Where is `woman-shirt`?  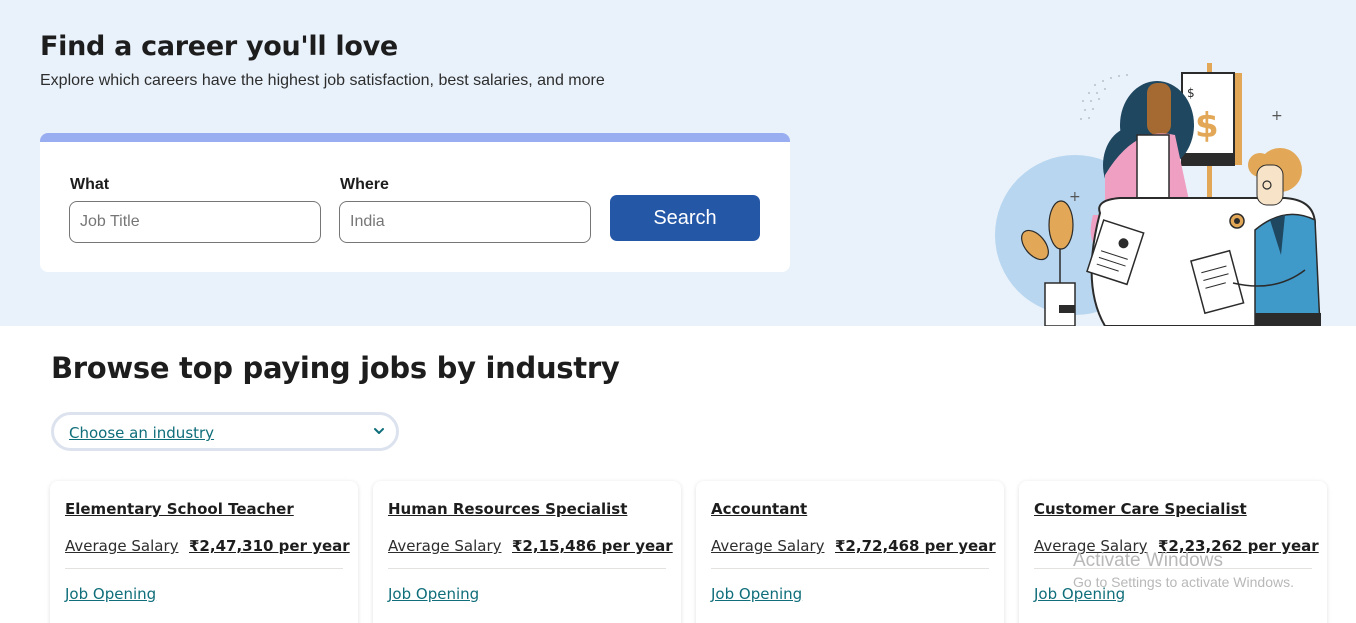 woman-shirt is located at coordinates (1153, 170).